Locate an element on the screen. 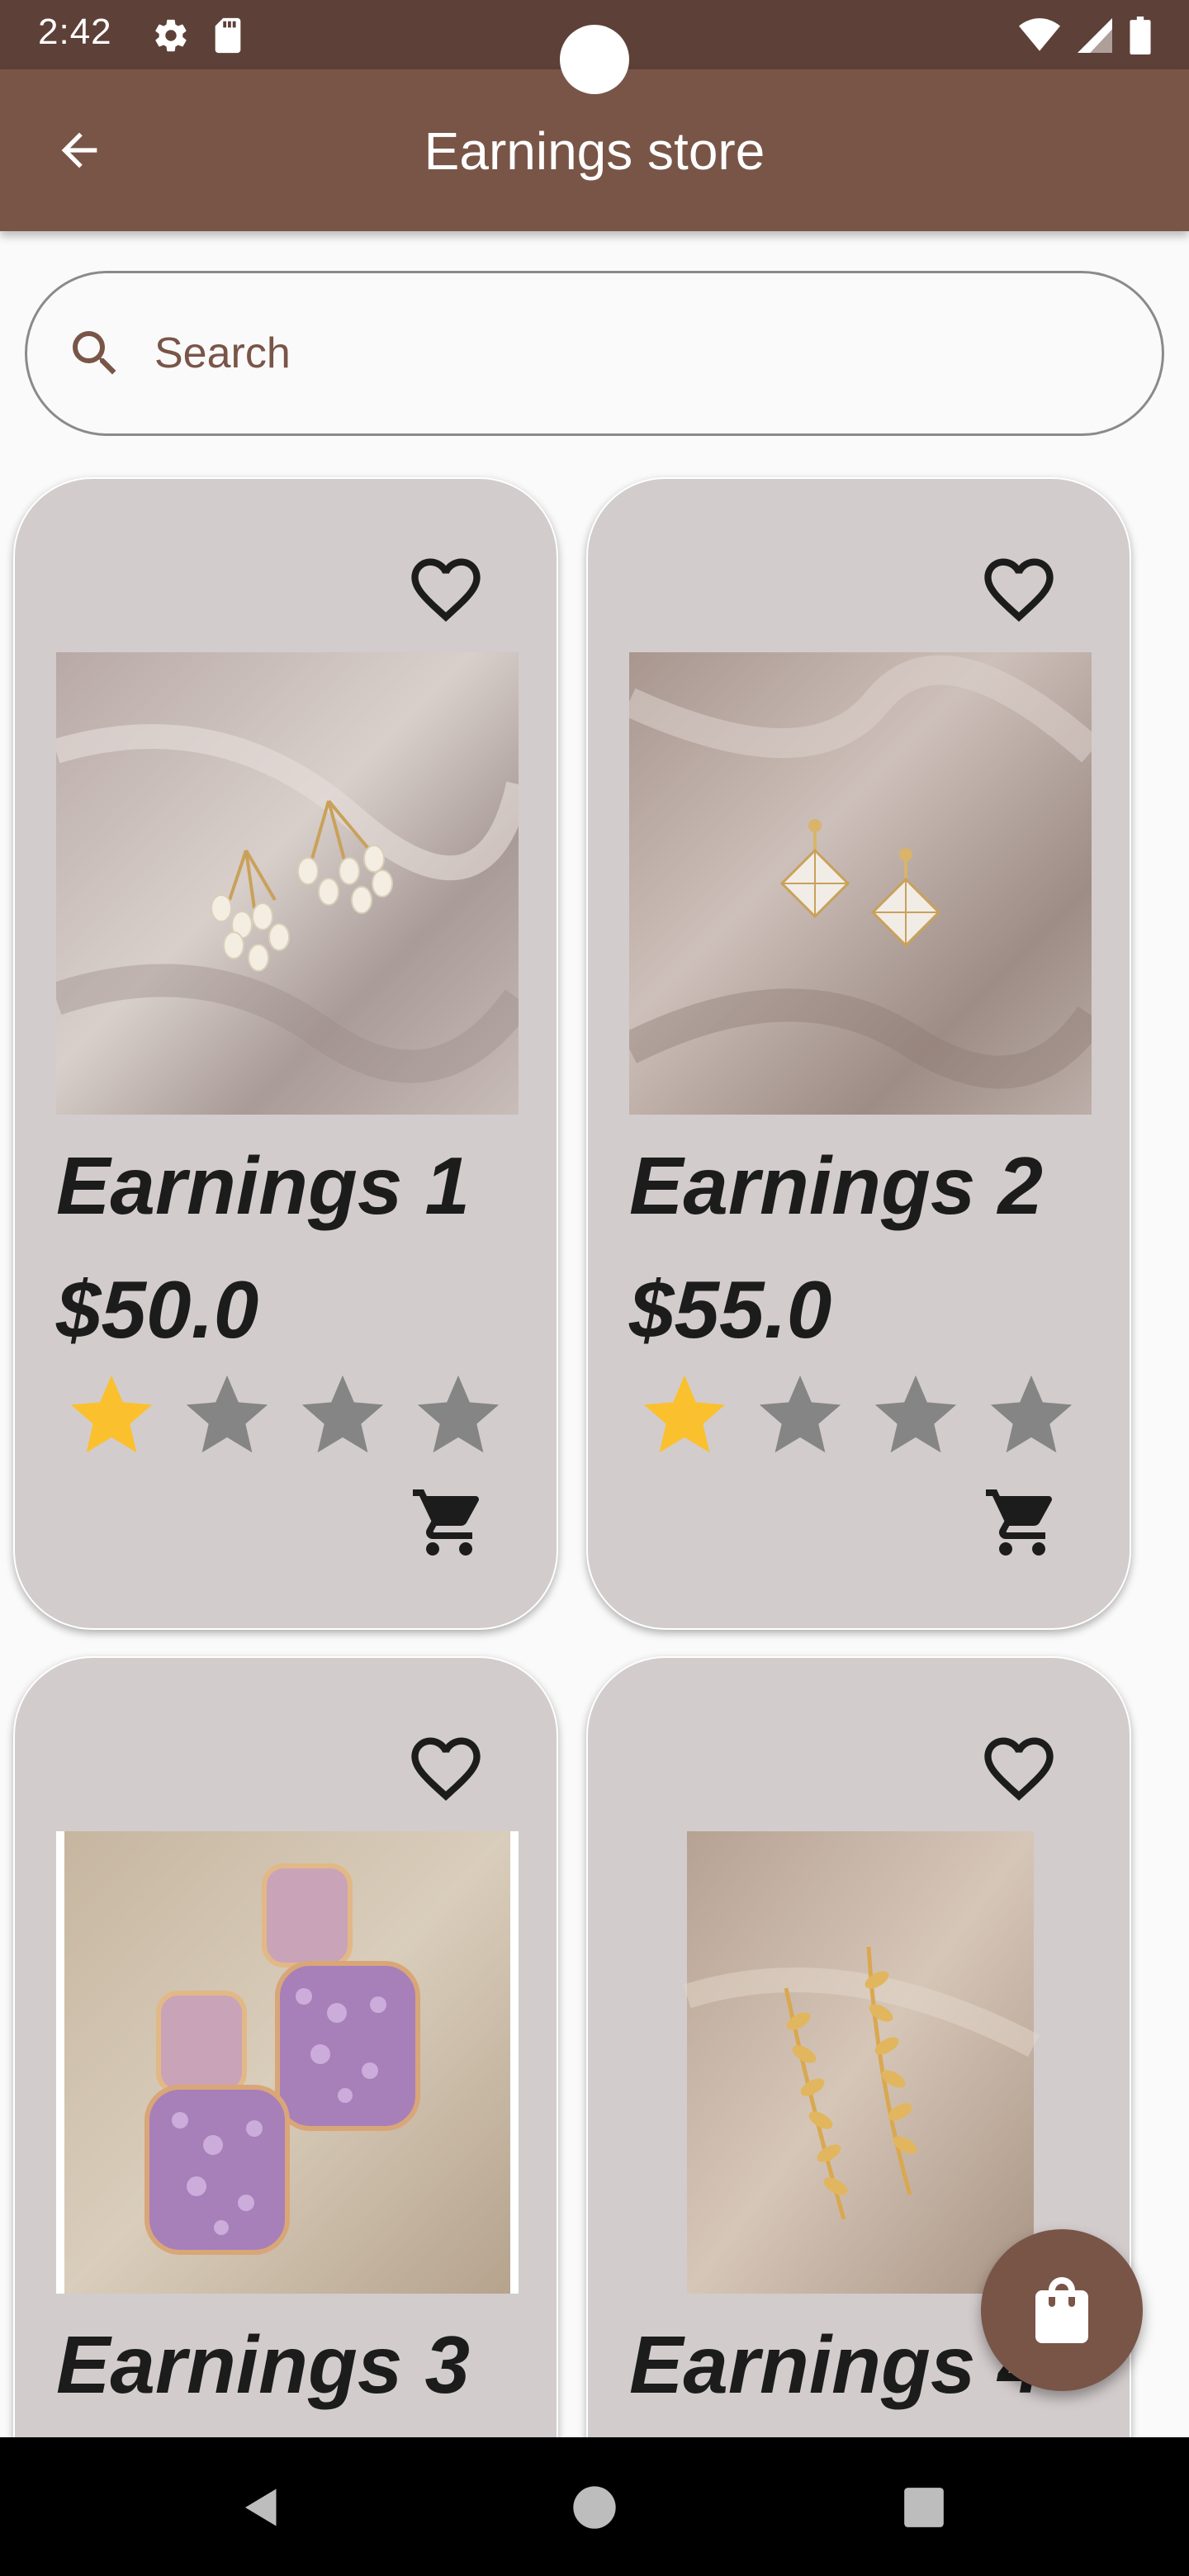 This screenshot has width=1189, height=2576. square-recents-icon is located at coordinates (924, 2507).